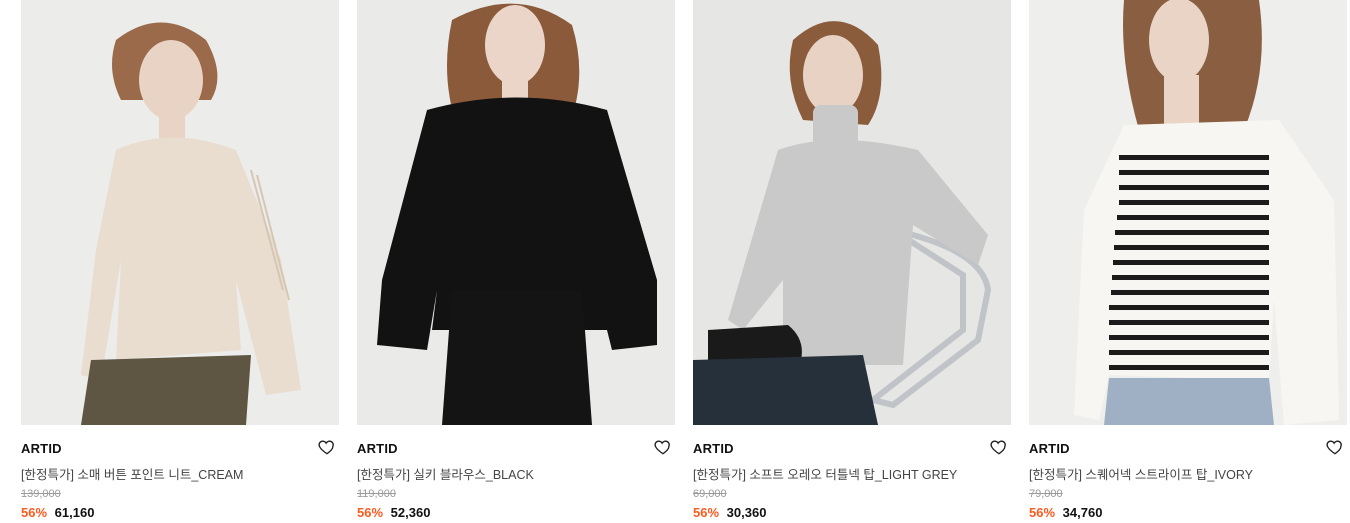  What do you see at coordinates (1082, 512) in the screenshot?
I see `sale-price: 34,760` at bounding box center [1082, 512].